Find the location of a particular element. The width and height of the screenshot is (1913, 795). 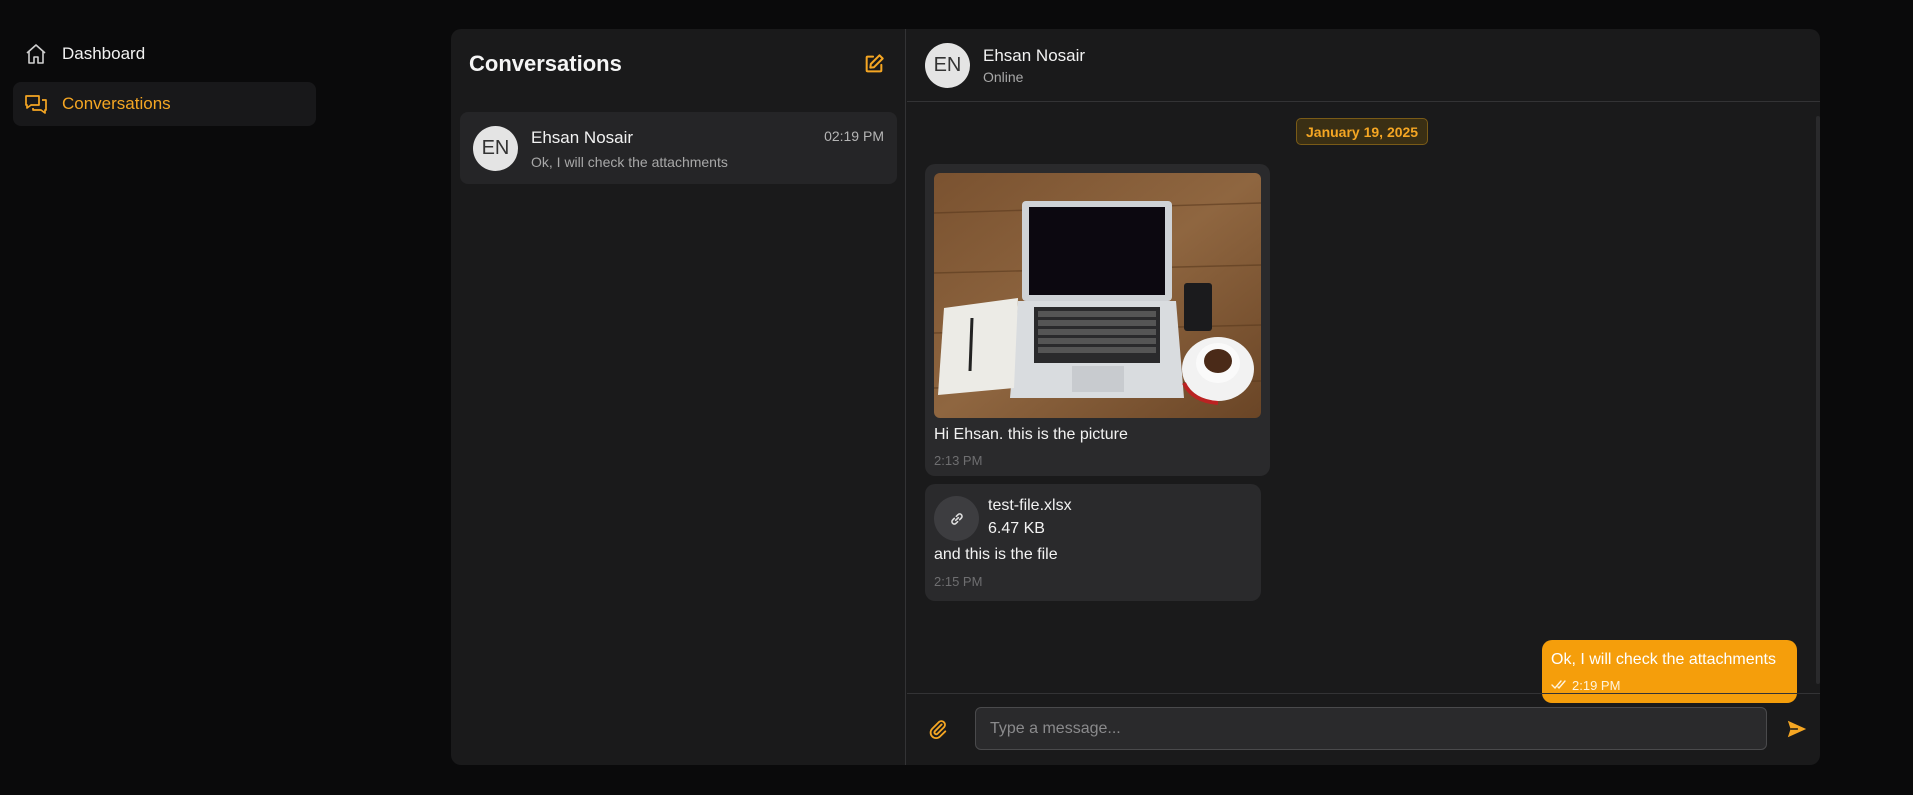

conversation-preview: Ok, I will check the attachments is located at coordinates (629, 162).